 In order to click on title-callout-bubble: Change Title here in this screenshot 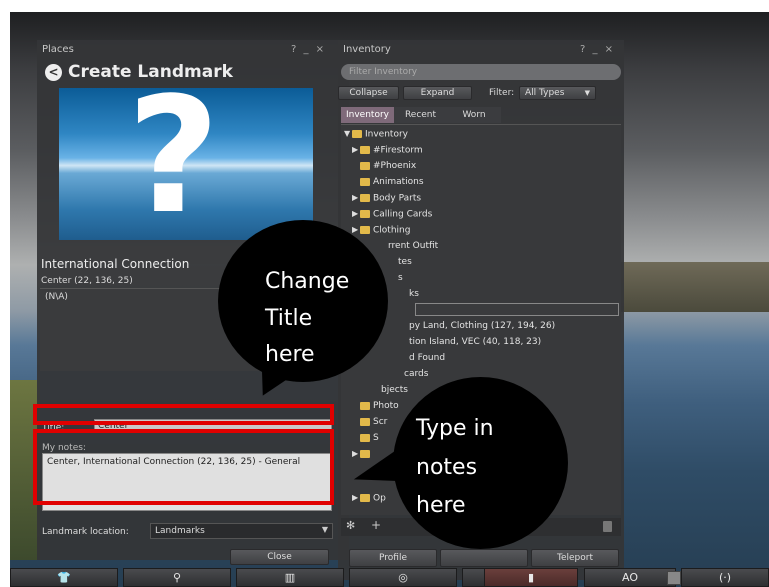, I will do `click(303, 313)`.